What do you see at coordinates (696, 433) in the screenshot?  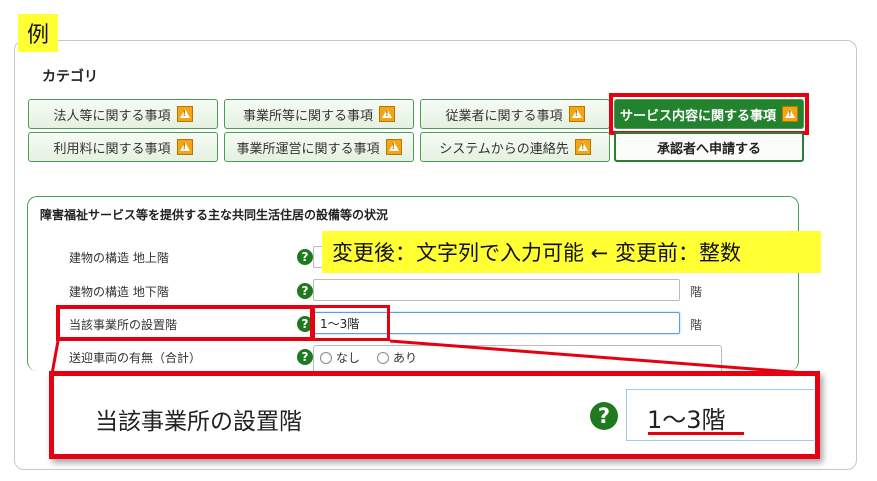 I see `value-underline` at bounding box center [696, 433].